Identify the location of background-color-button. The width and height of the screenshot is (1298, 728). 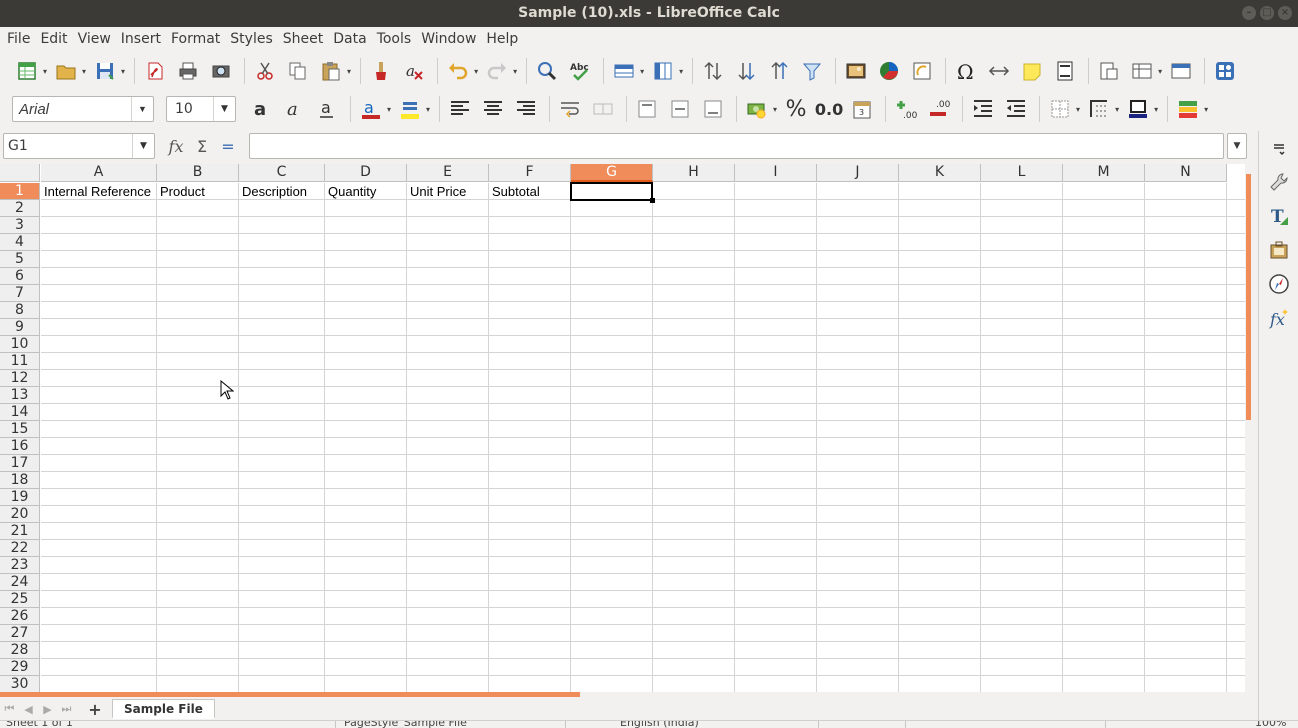
(410, 109).